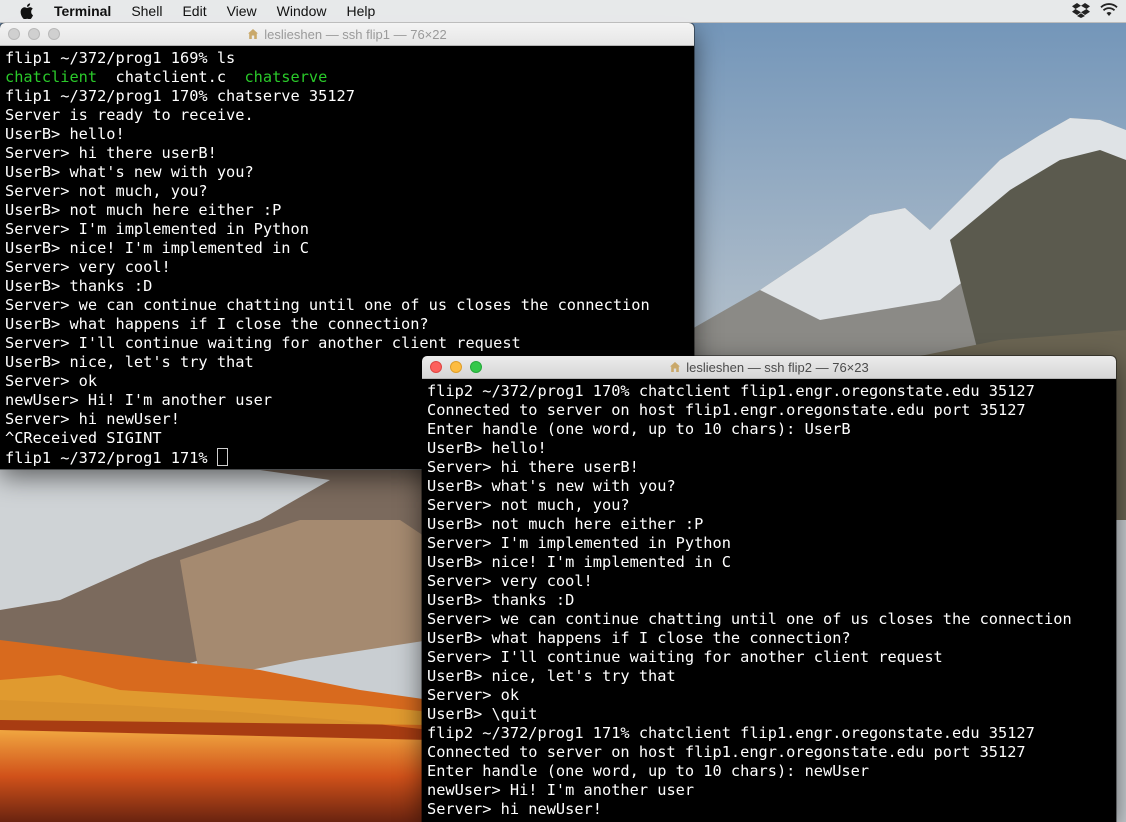 The image size is (1126, 822). Describe the element at coordinates (551, 676) in the screenshot. I see `terminal-line: UserB> nice, let's try that` at that location.